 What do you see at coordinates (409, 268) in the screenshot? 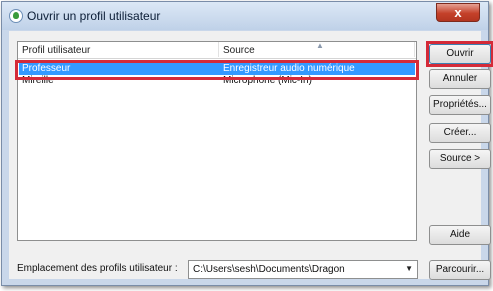
I see `chevron-down-icon: ▼` at bounding box center [409, 268].